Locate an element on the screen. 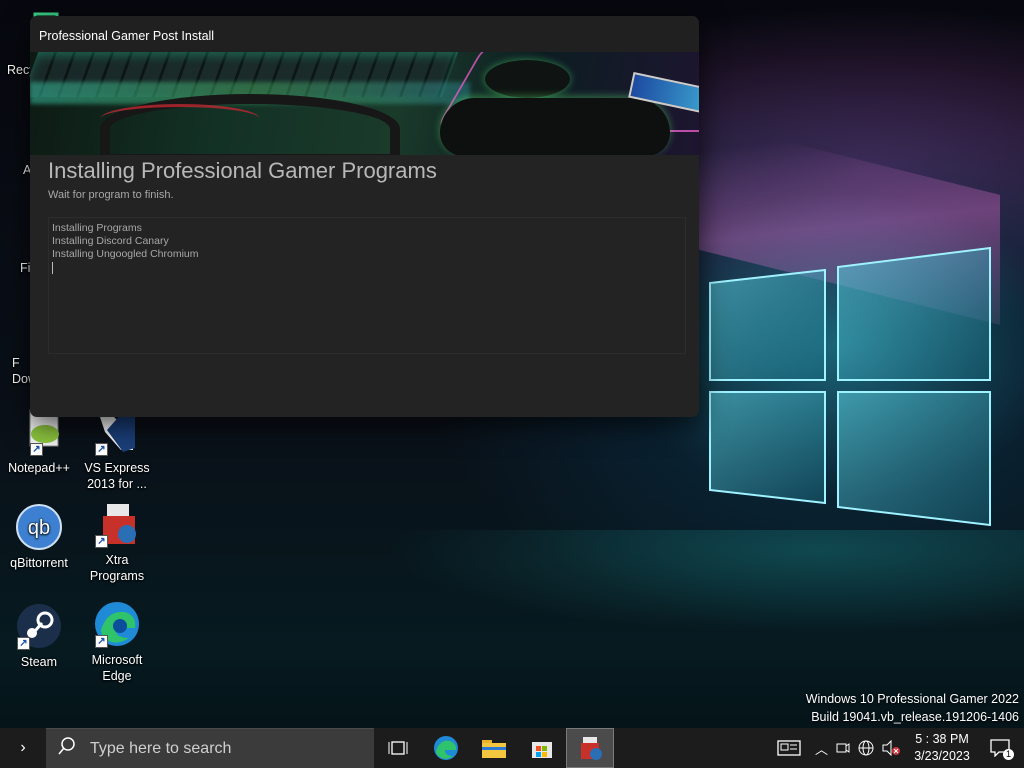 This screenshot has width=1024, height=768. desktop-icon-label: qBittorrent is located at coordinates (39, 563).